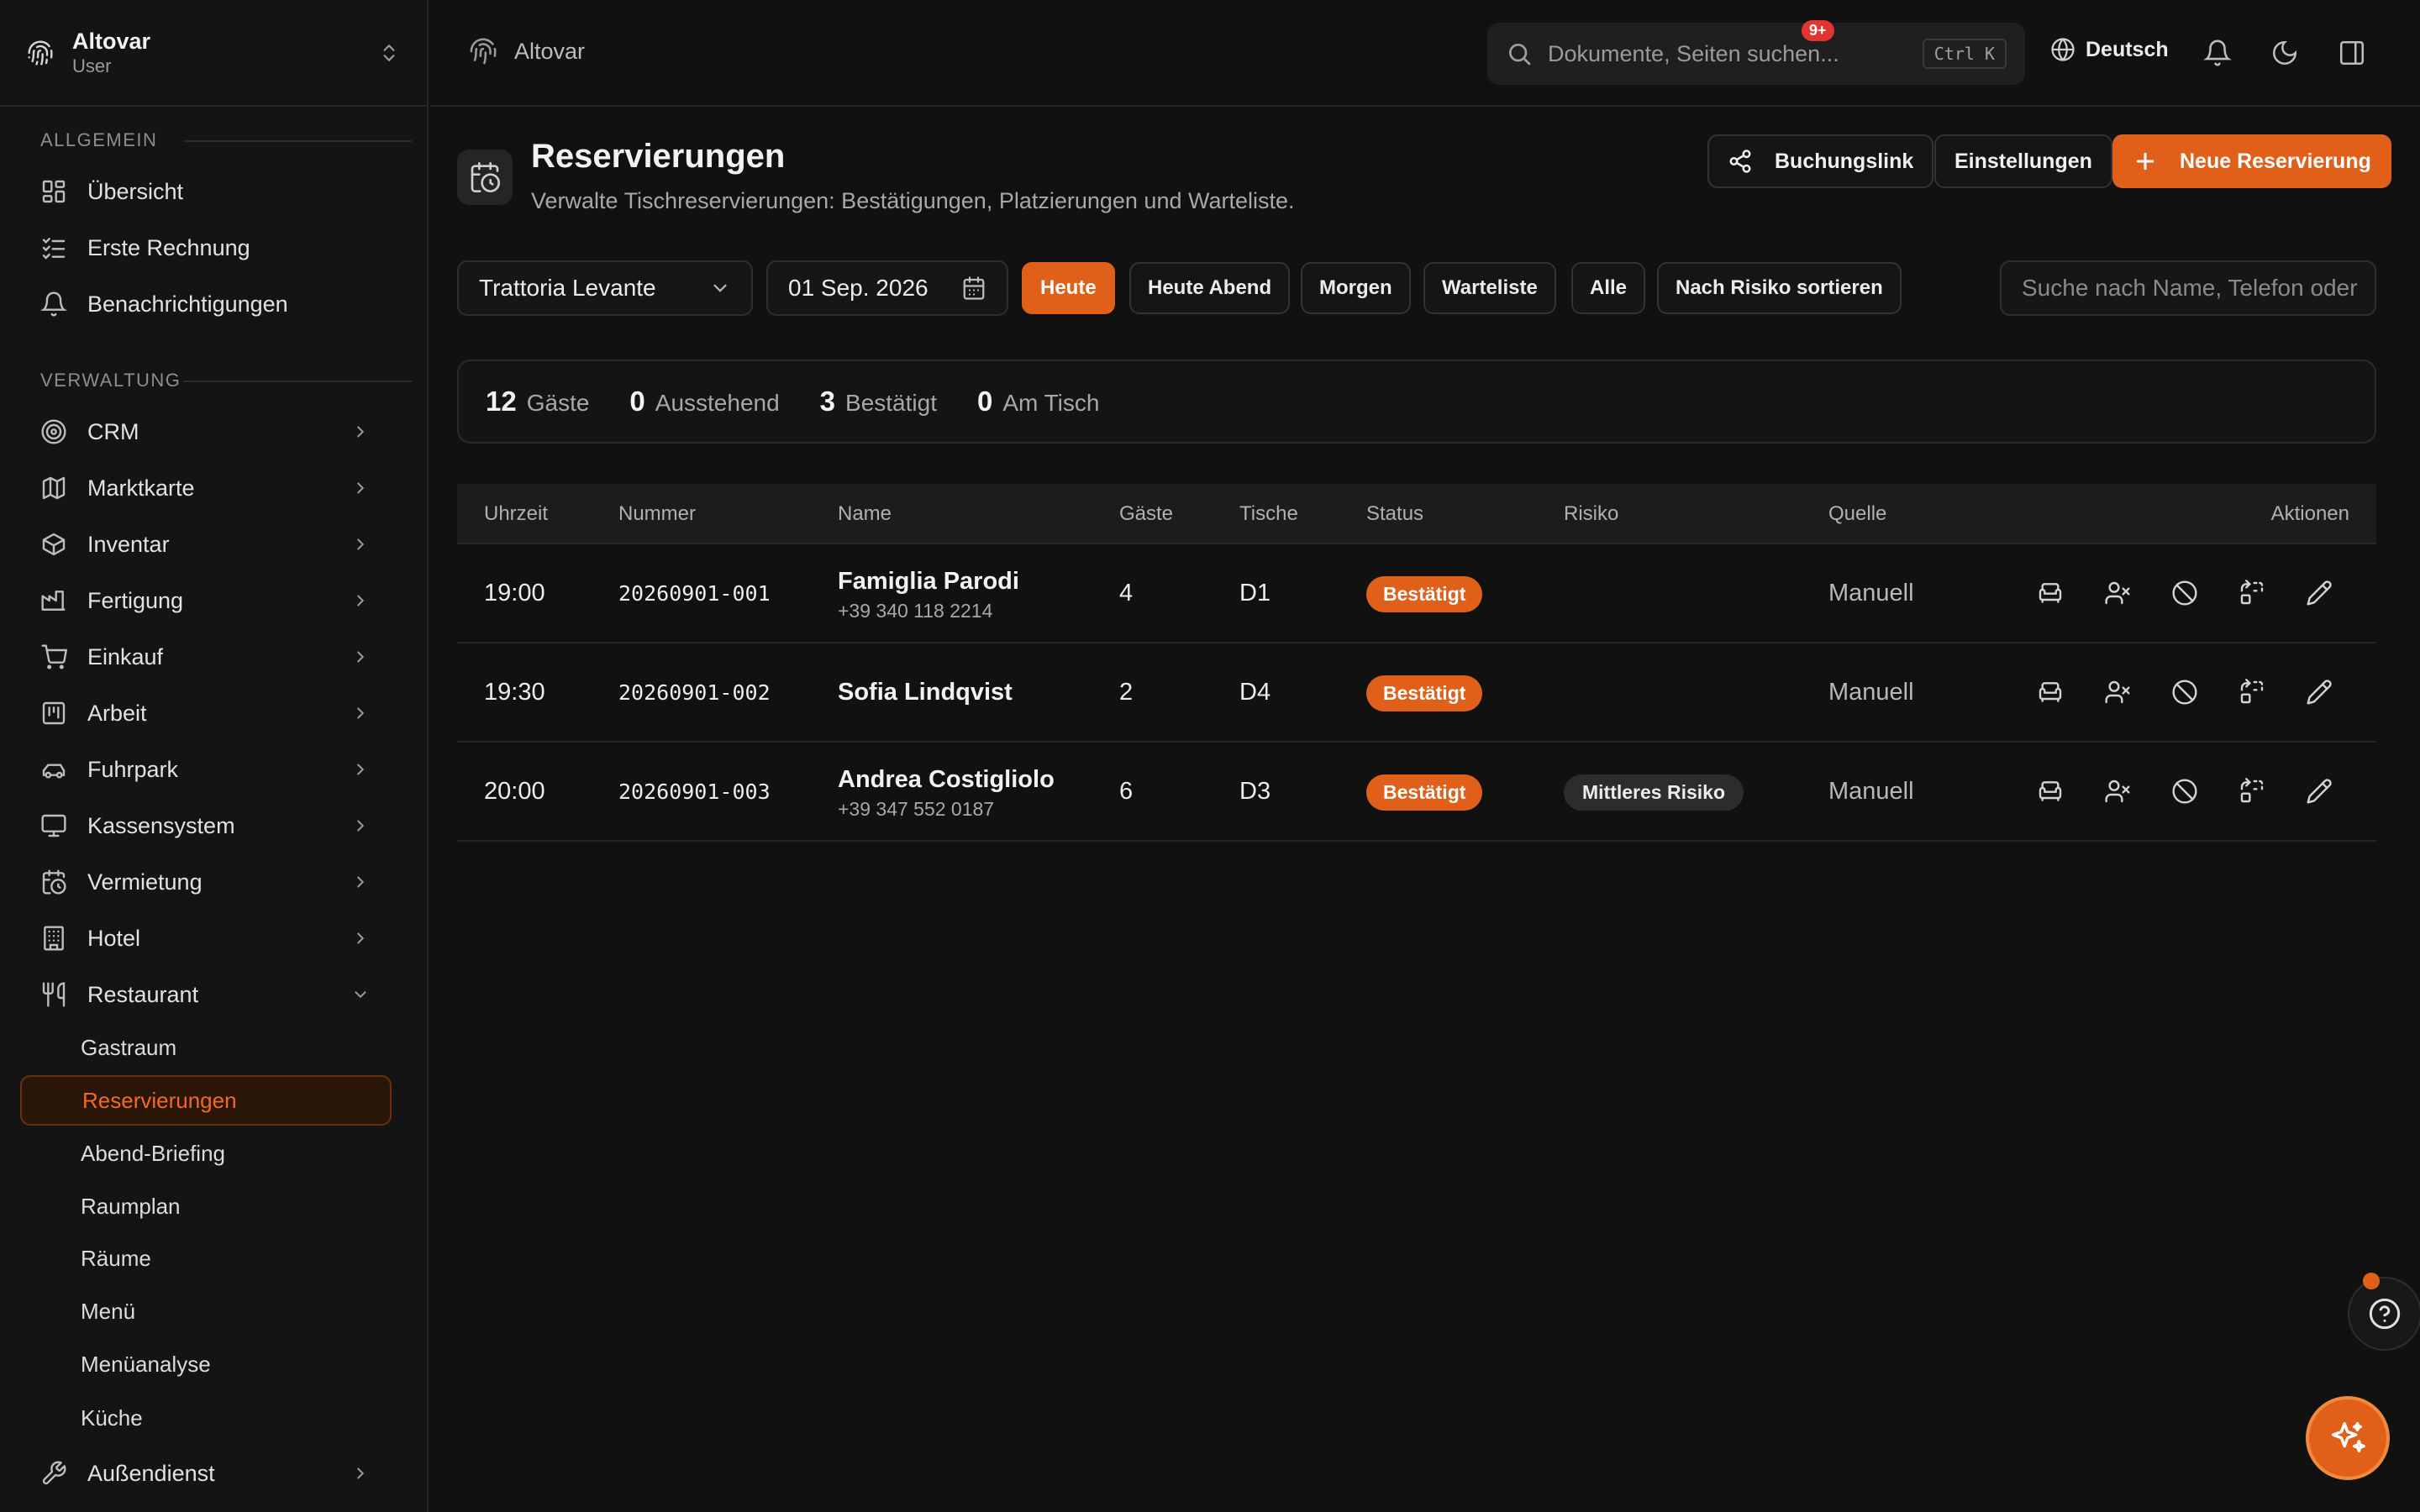  I want to click on reservation-search-placeholder: Suche nach Name, Telefon oder, so click(2190, 288).